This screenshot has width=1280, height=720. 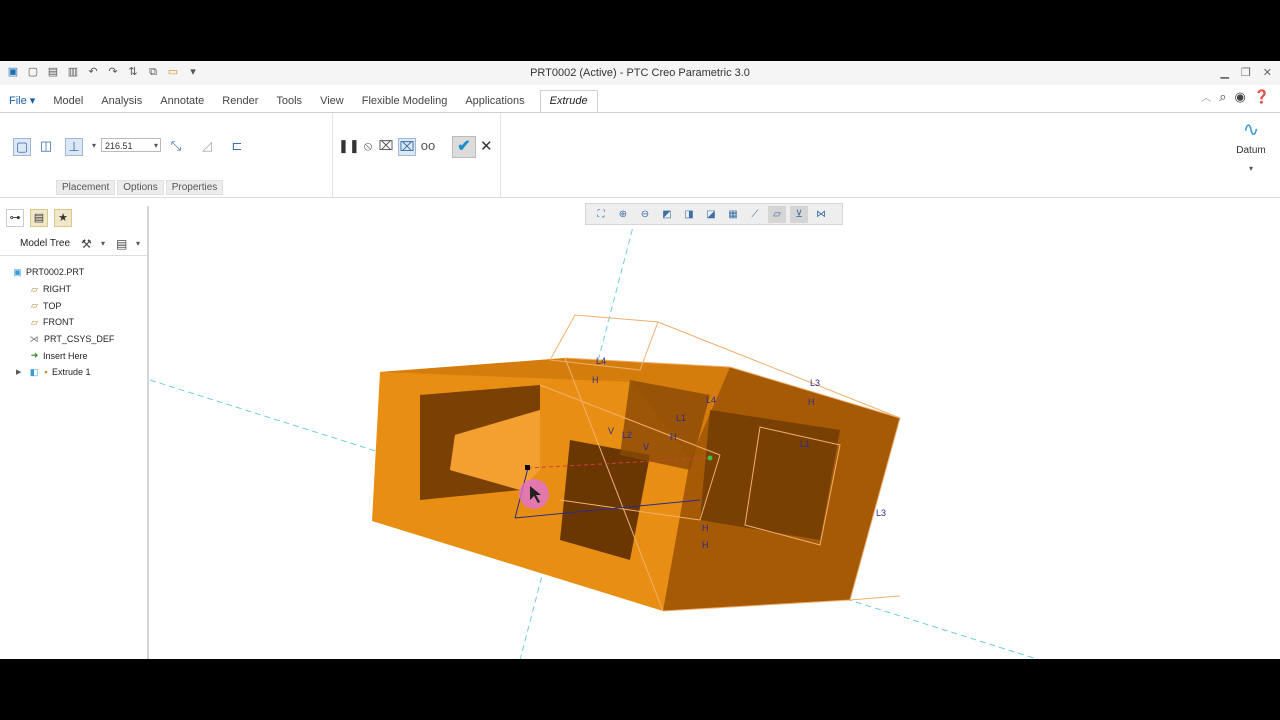 I want to click on ok-icon: ✔, so click(x=464, y=147).